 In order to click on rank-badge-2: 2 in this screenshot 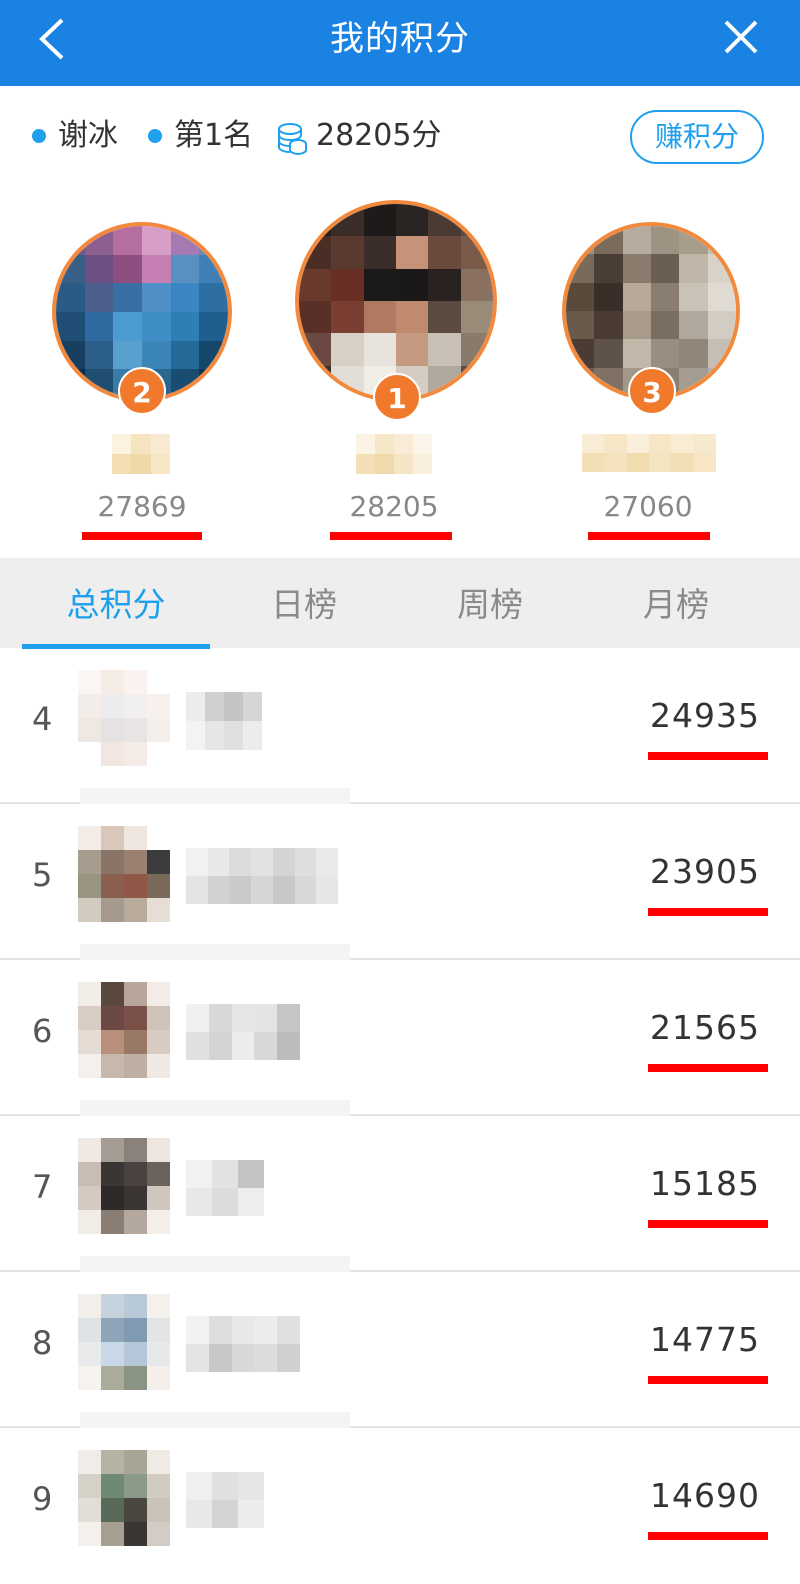, I will do `click(142, 391)`.